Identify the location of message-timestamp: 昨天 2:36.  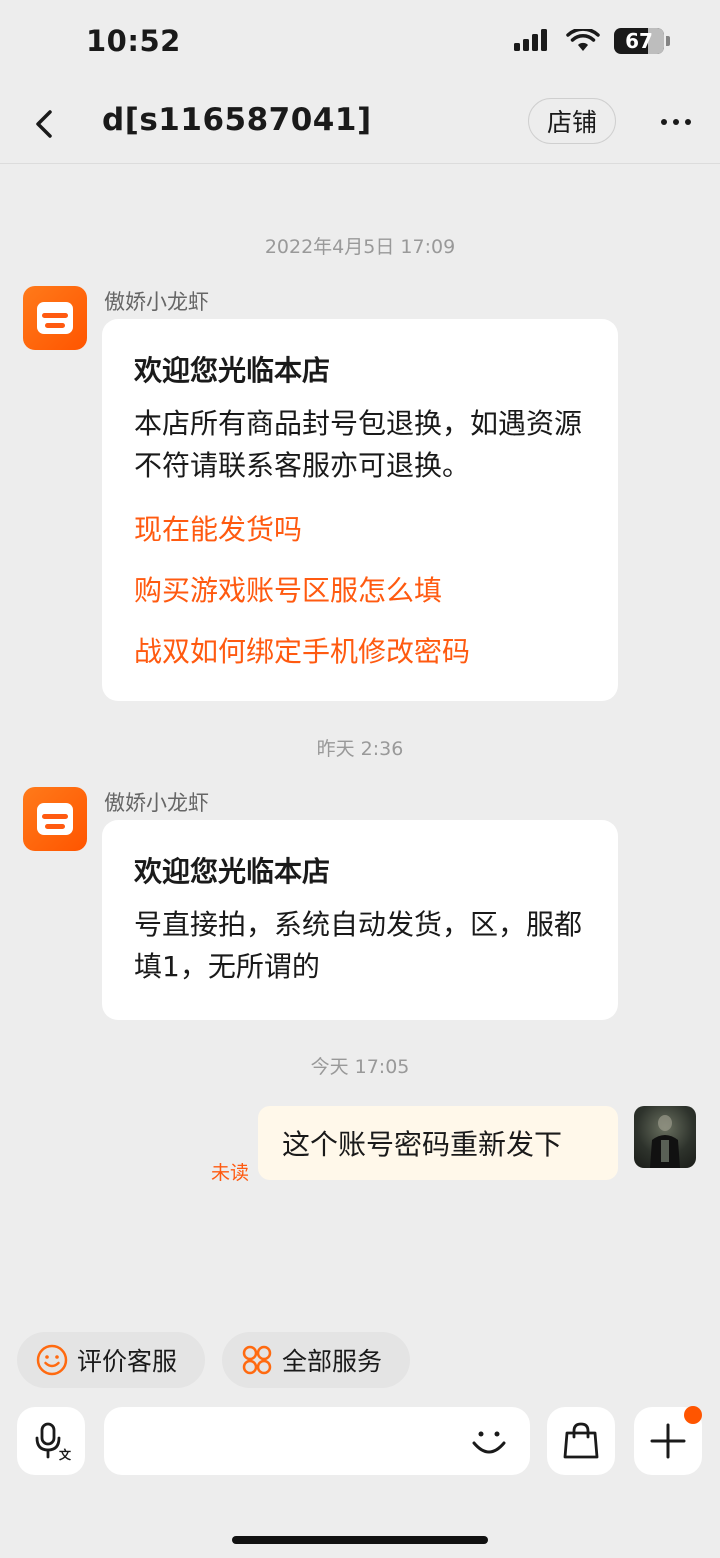
(360, 749).